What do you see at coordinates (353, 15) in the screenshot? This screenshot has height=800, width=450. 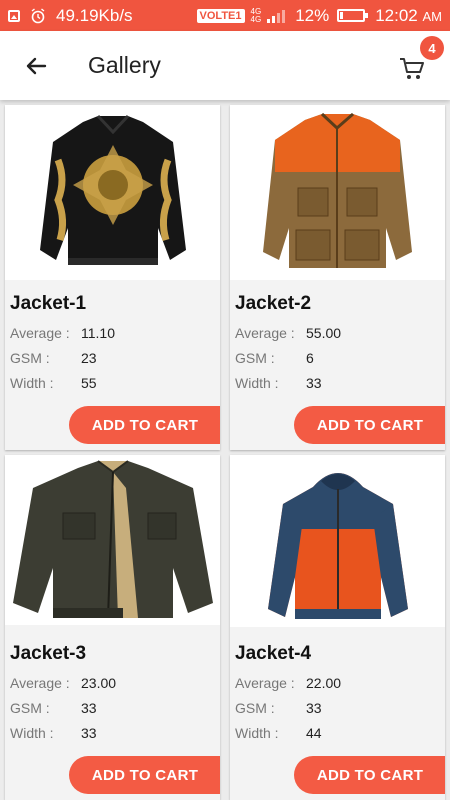 I see `battery-icon` at bounding box center [353, 15].